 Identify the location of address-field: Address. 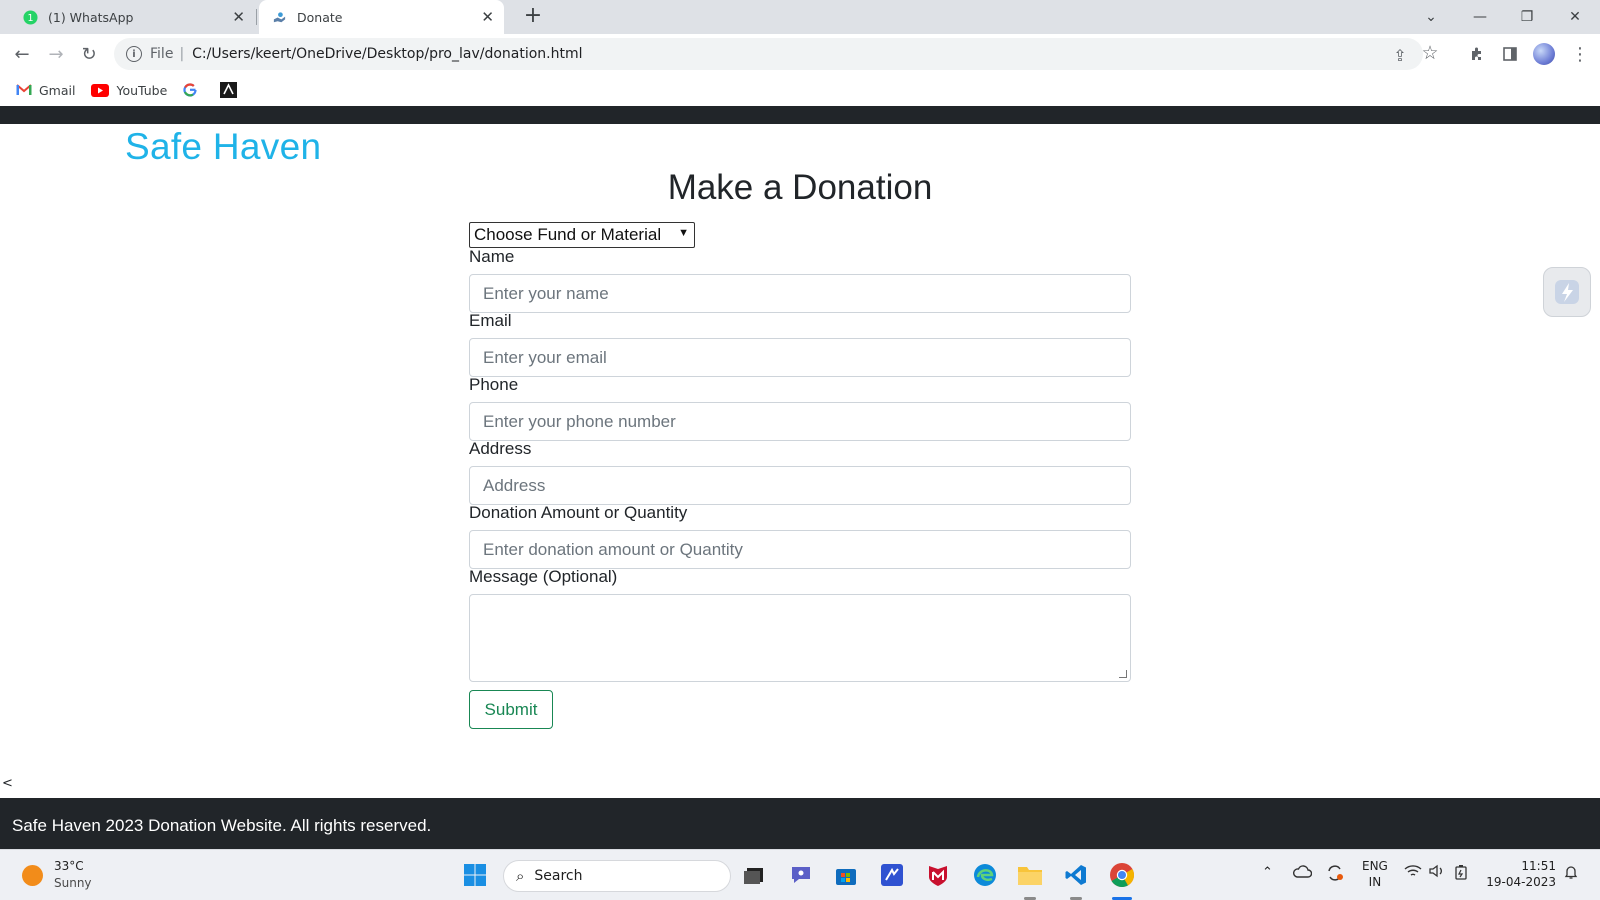
(800, 485).